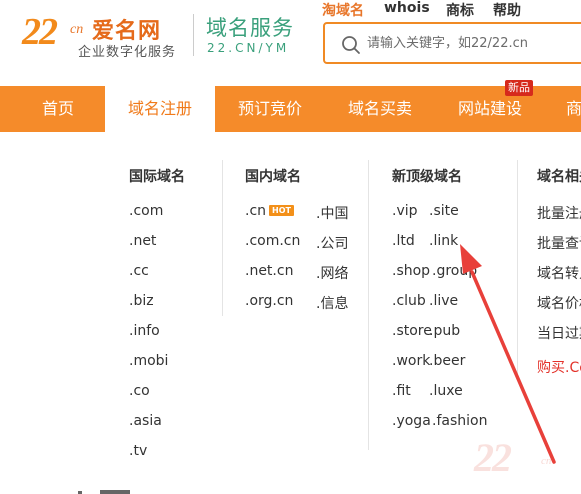  I want to click on watermark-logo: 22, so click(493, 457).